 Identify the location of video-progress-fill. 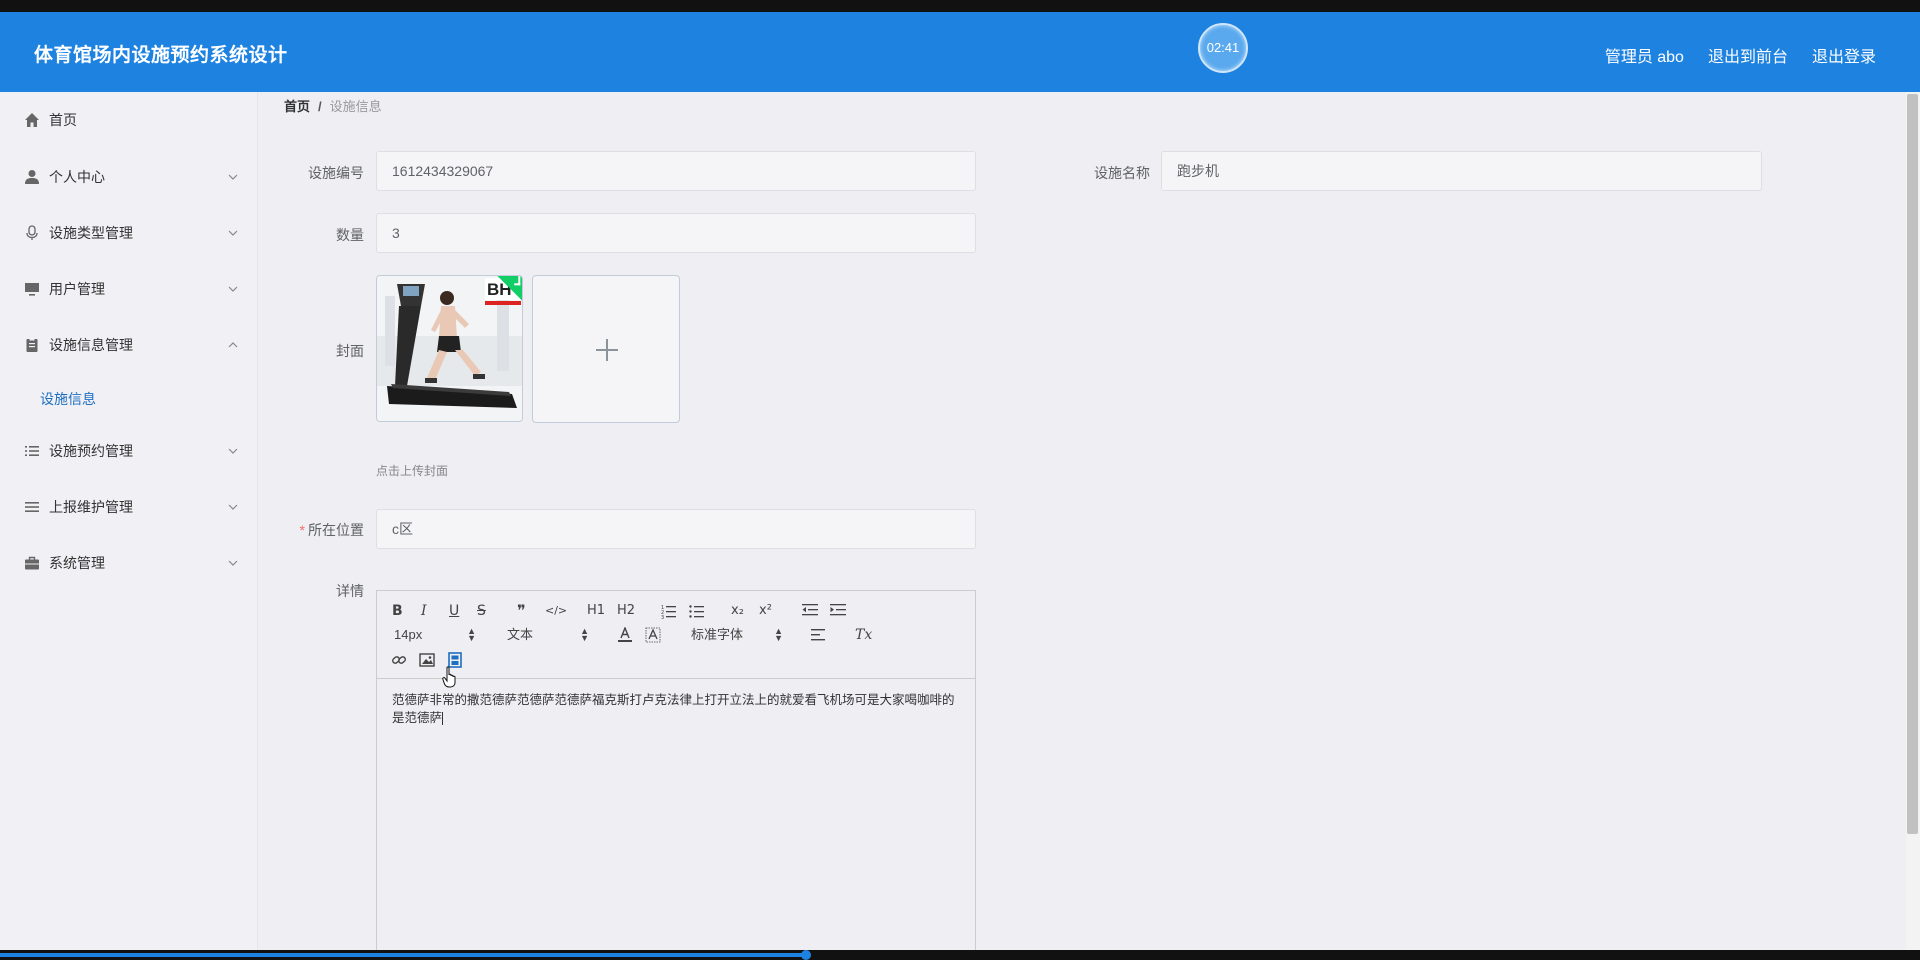
(403, 955).